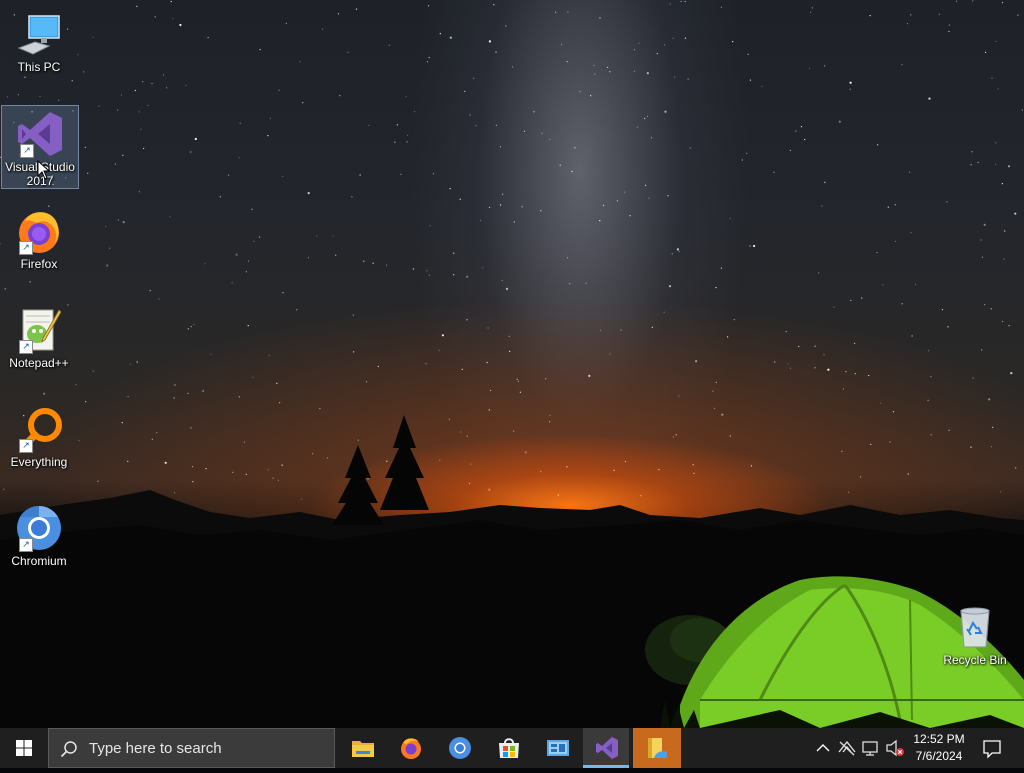 This screenshot has width=1024, height=773. I want to click on network-disconnected-icon, so click(847, 748).